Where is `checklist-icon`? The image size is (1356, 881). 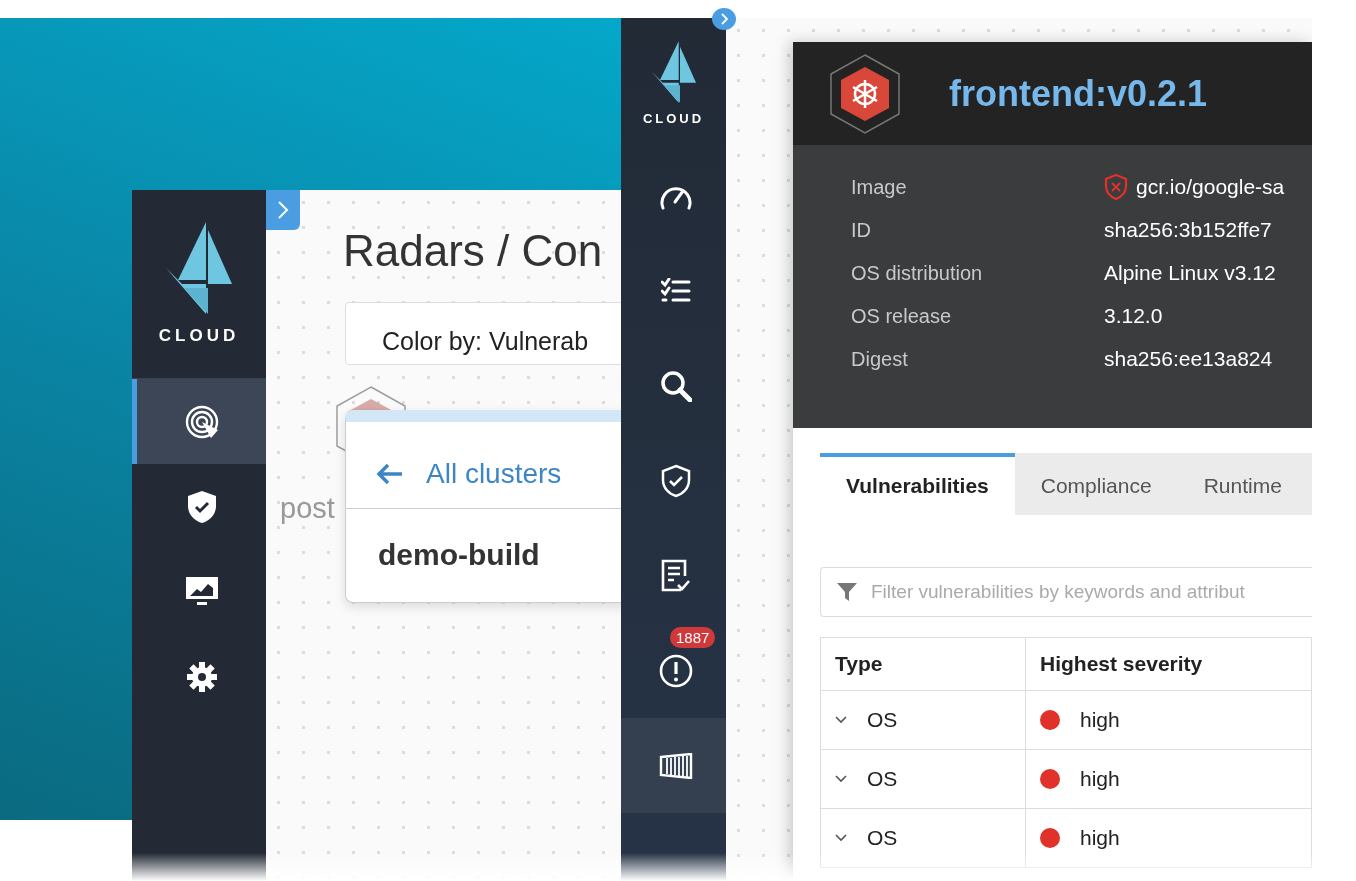 checklist-icon is located at coordinates (676, 290).